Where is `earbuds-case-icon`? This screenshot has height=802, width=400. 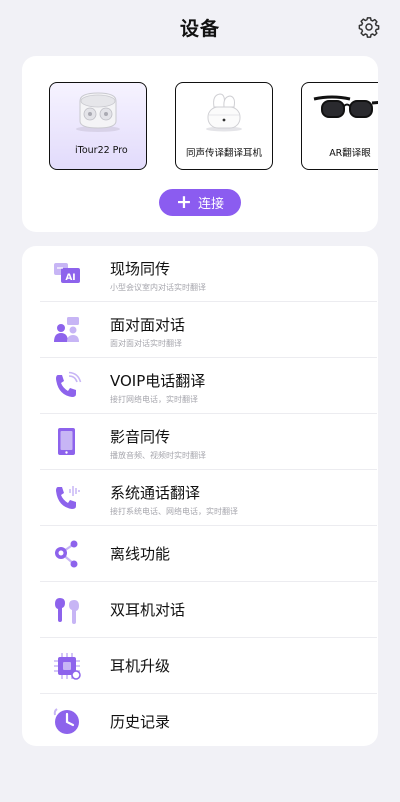
earbuds-case-icon is located at coordinates (98, 112).